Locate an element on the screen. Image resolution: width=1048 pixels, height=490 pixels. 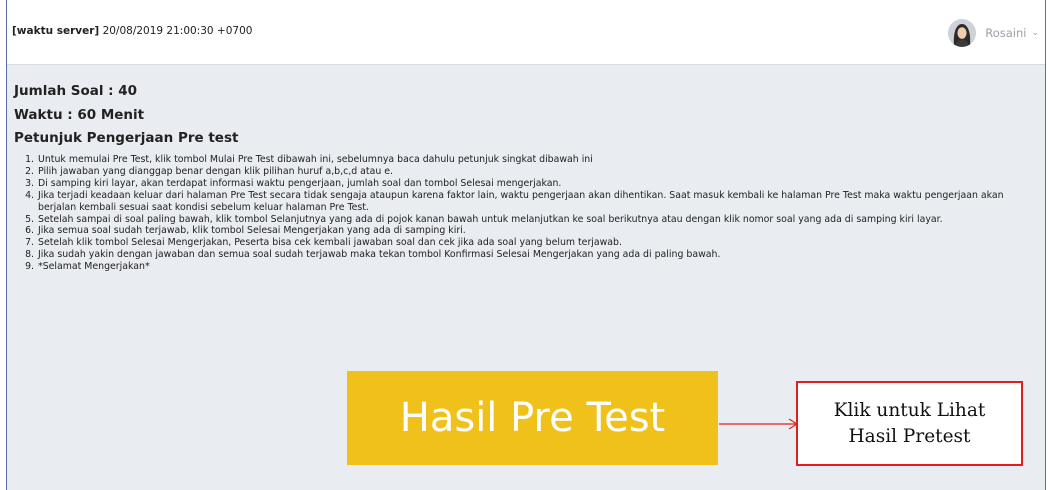
annotation-callout: Klik untuk Lihat Hasil Pretest is located at coordinates (909, 423).